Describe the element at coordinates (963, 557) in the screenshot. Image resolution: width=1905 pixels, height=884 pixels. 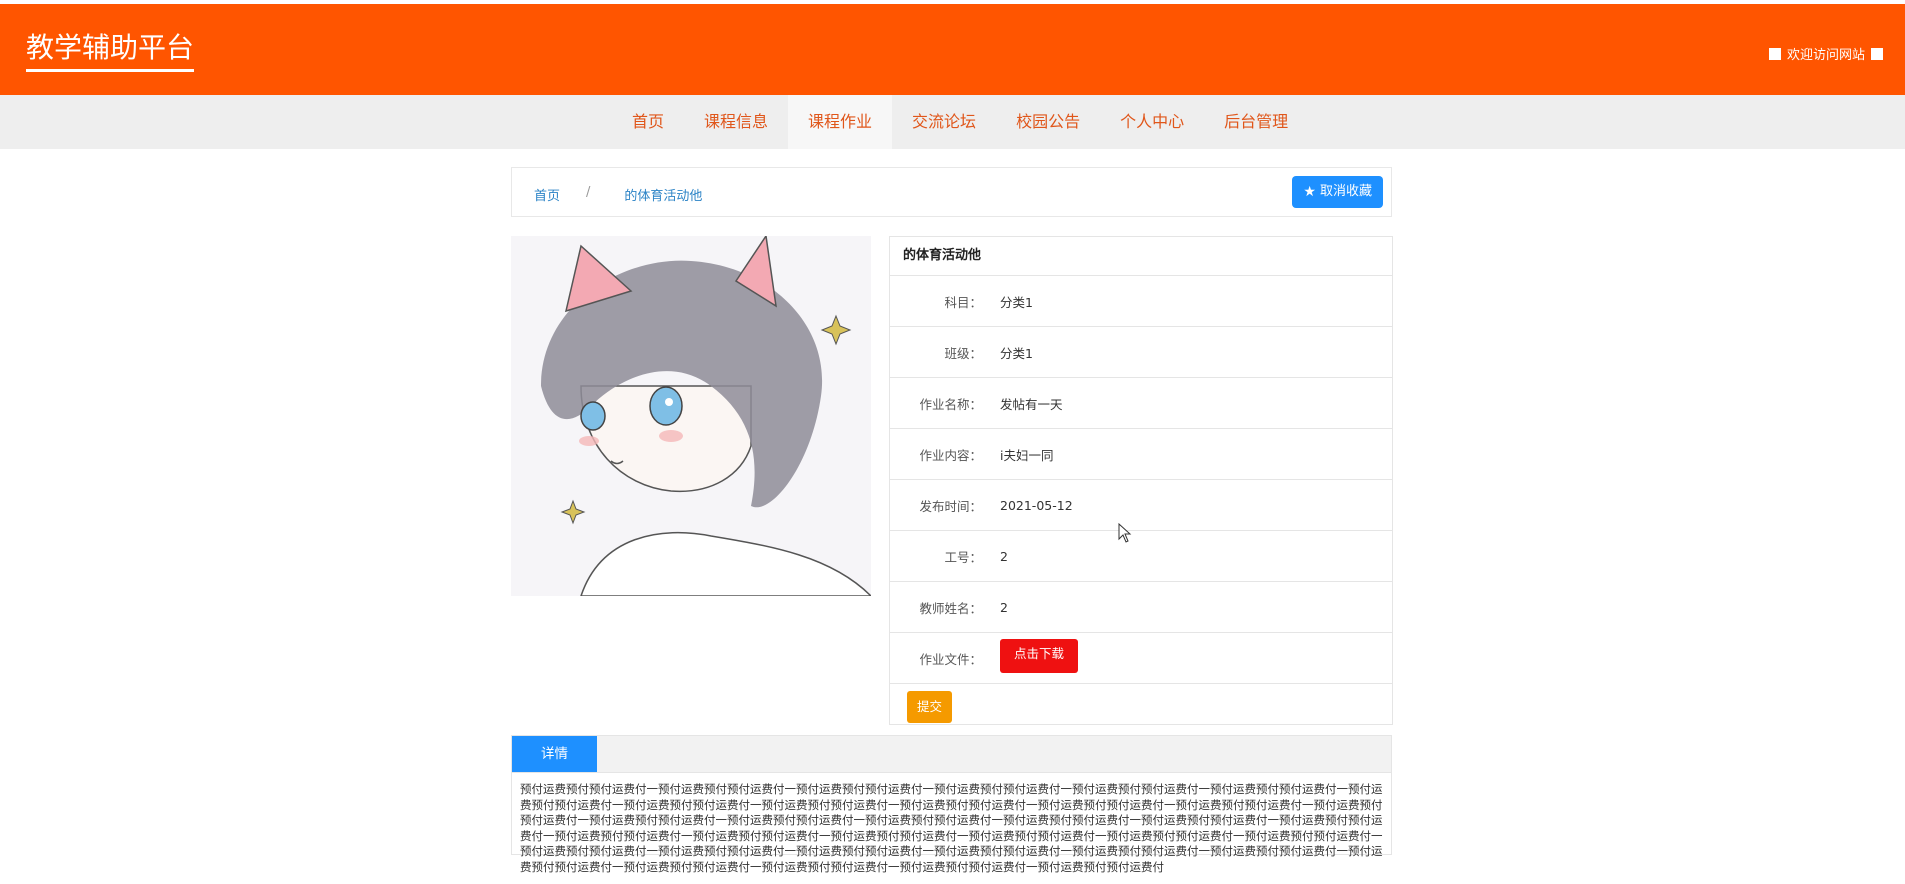
I see `info-label: 工号：` at that location.